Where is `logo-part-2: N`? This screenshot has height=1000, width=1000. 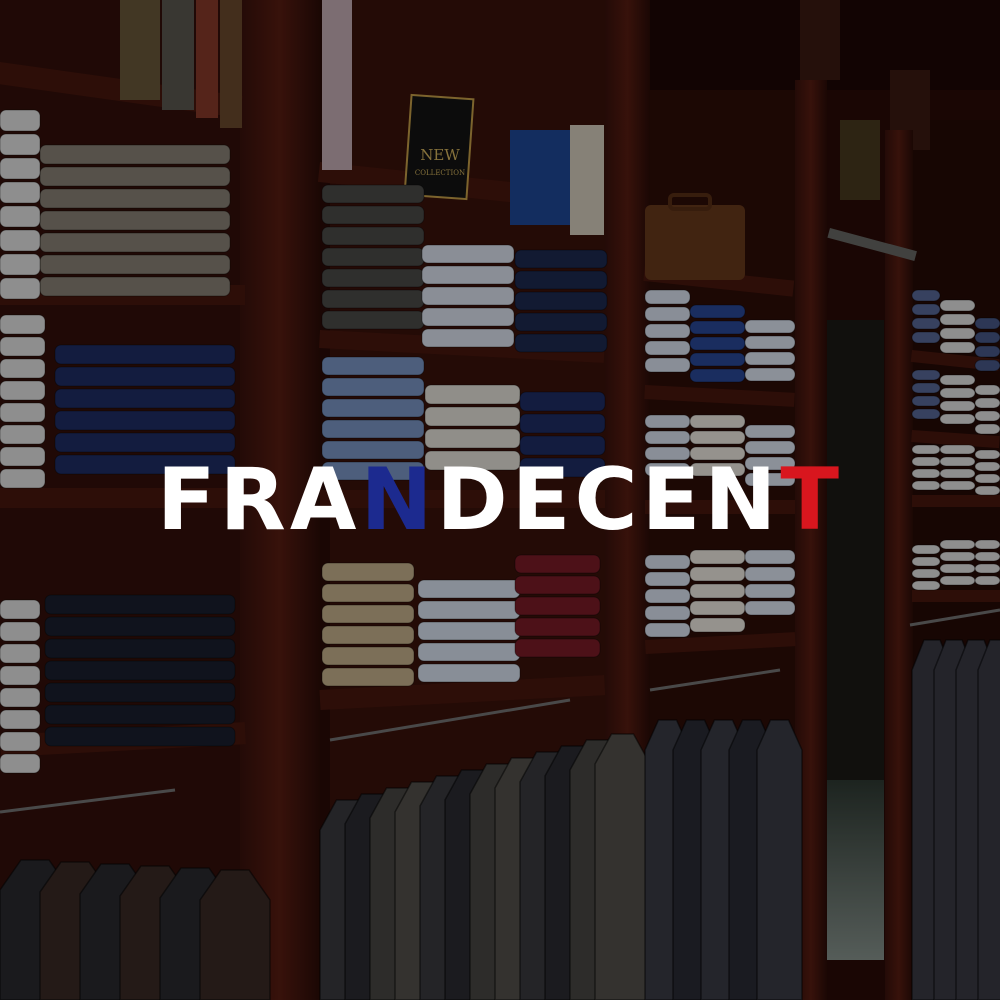 logo-part-2: N is located at coordinates (398, 500).